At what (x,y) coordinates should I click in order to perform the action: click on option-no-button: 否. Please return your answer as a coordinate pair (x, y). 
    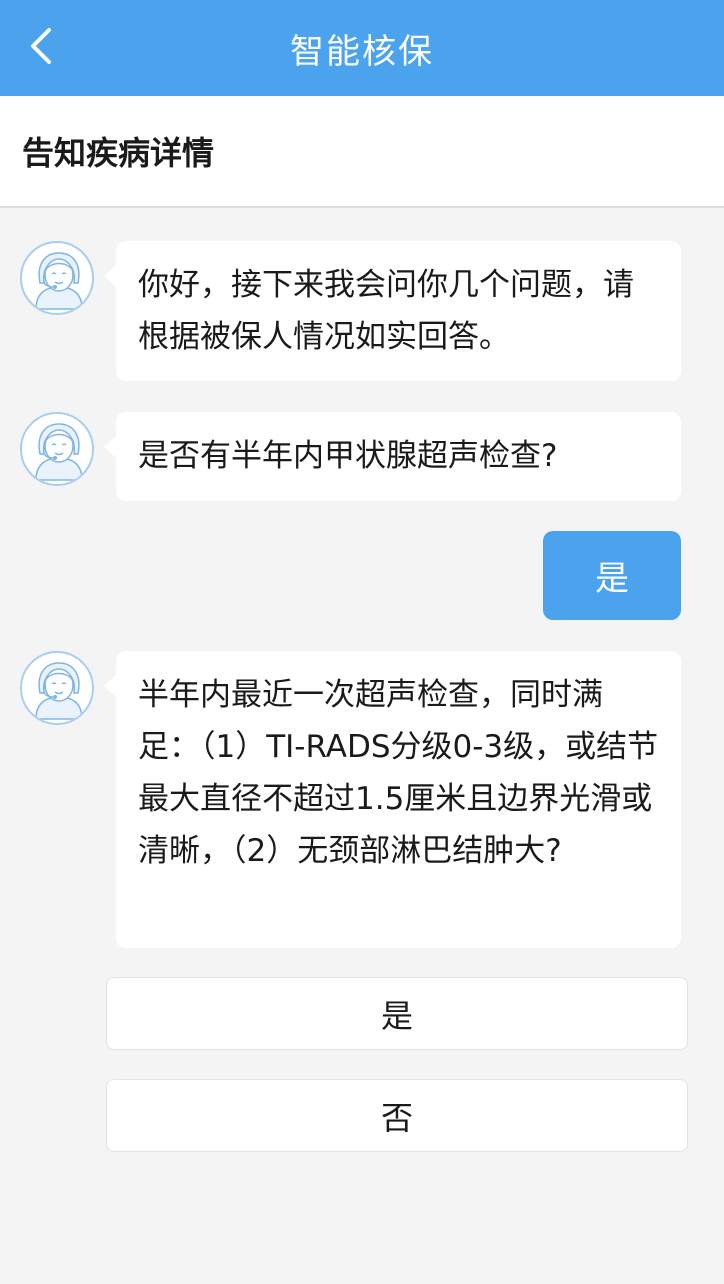
    Looking at the image, I should click on (397, 1115).